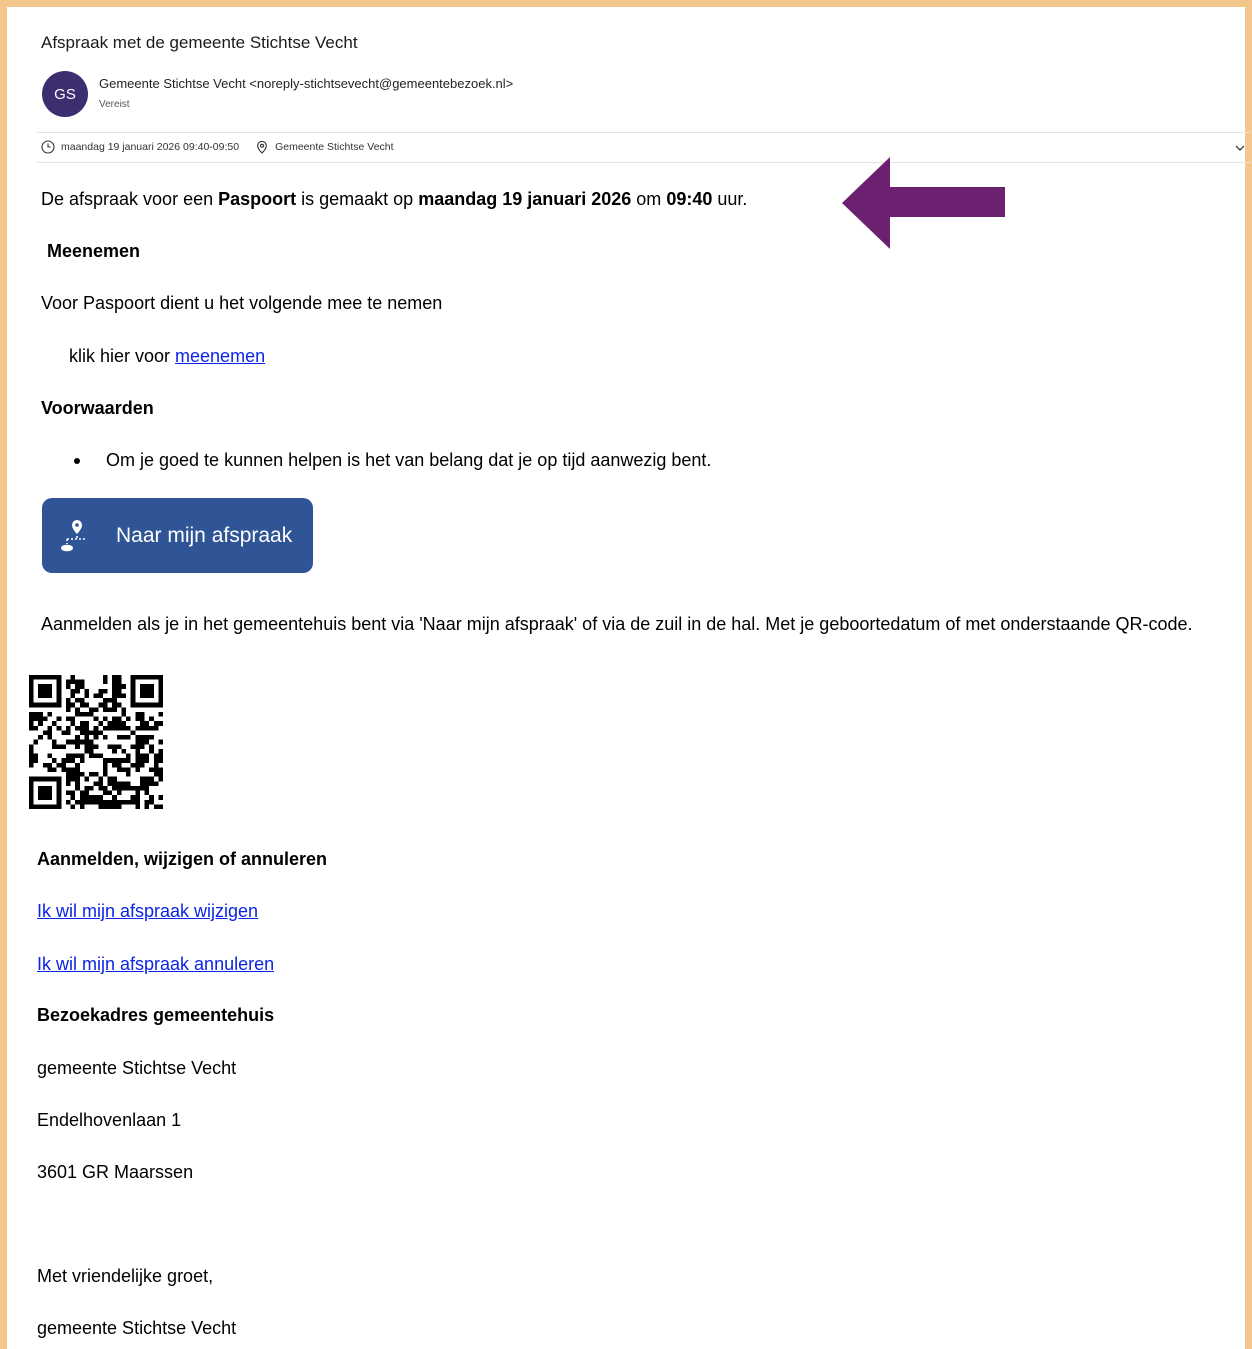  I want to click on change-appointment-link: Ik wil mijn afspraak wijzigen, so click(147, 911).